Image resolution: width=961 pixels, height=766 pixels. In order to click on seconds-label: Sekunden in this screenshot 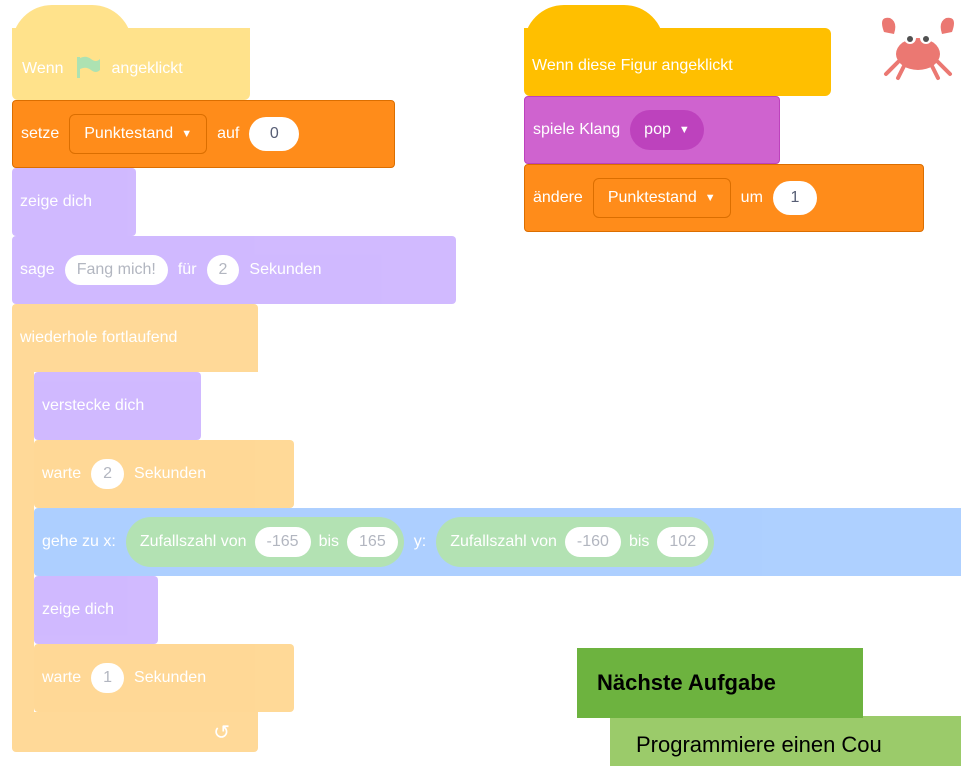, I will do `click(285, 269)`.